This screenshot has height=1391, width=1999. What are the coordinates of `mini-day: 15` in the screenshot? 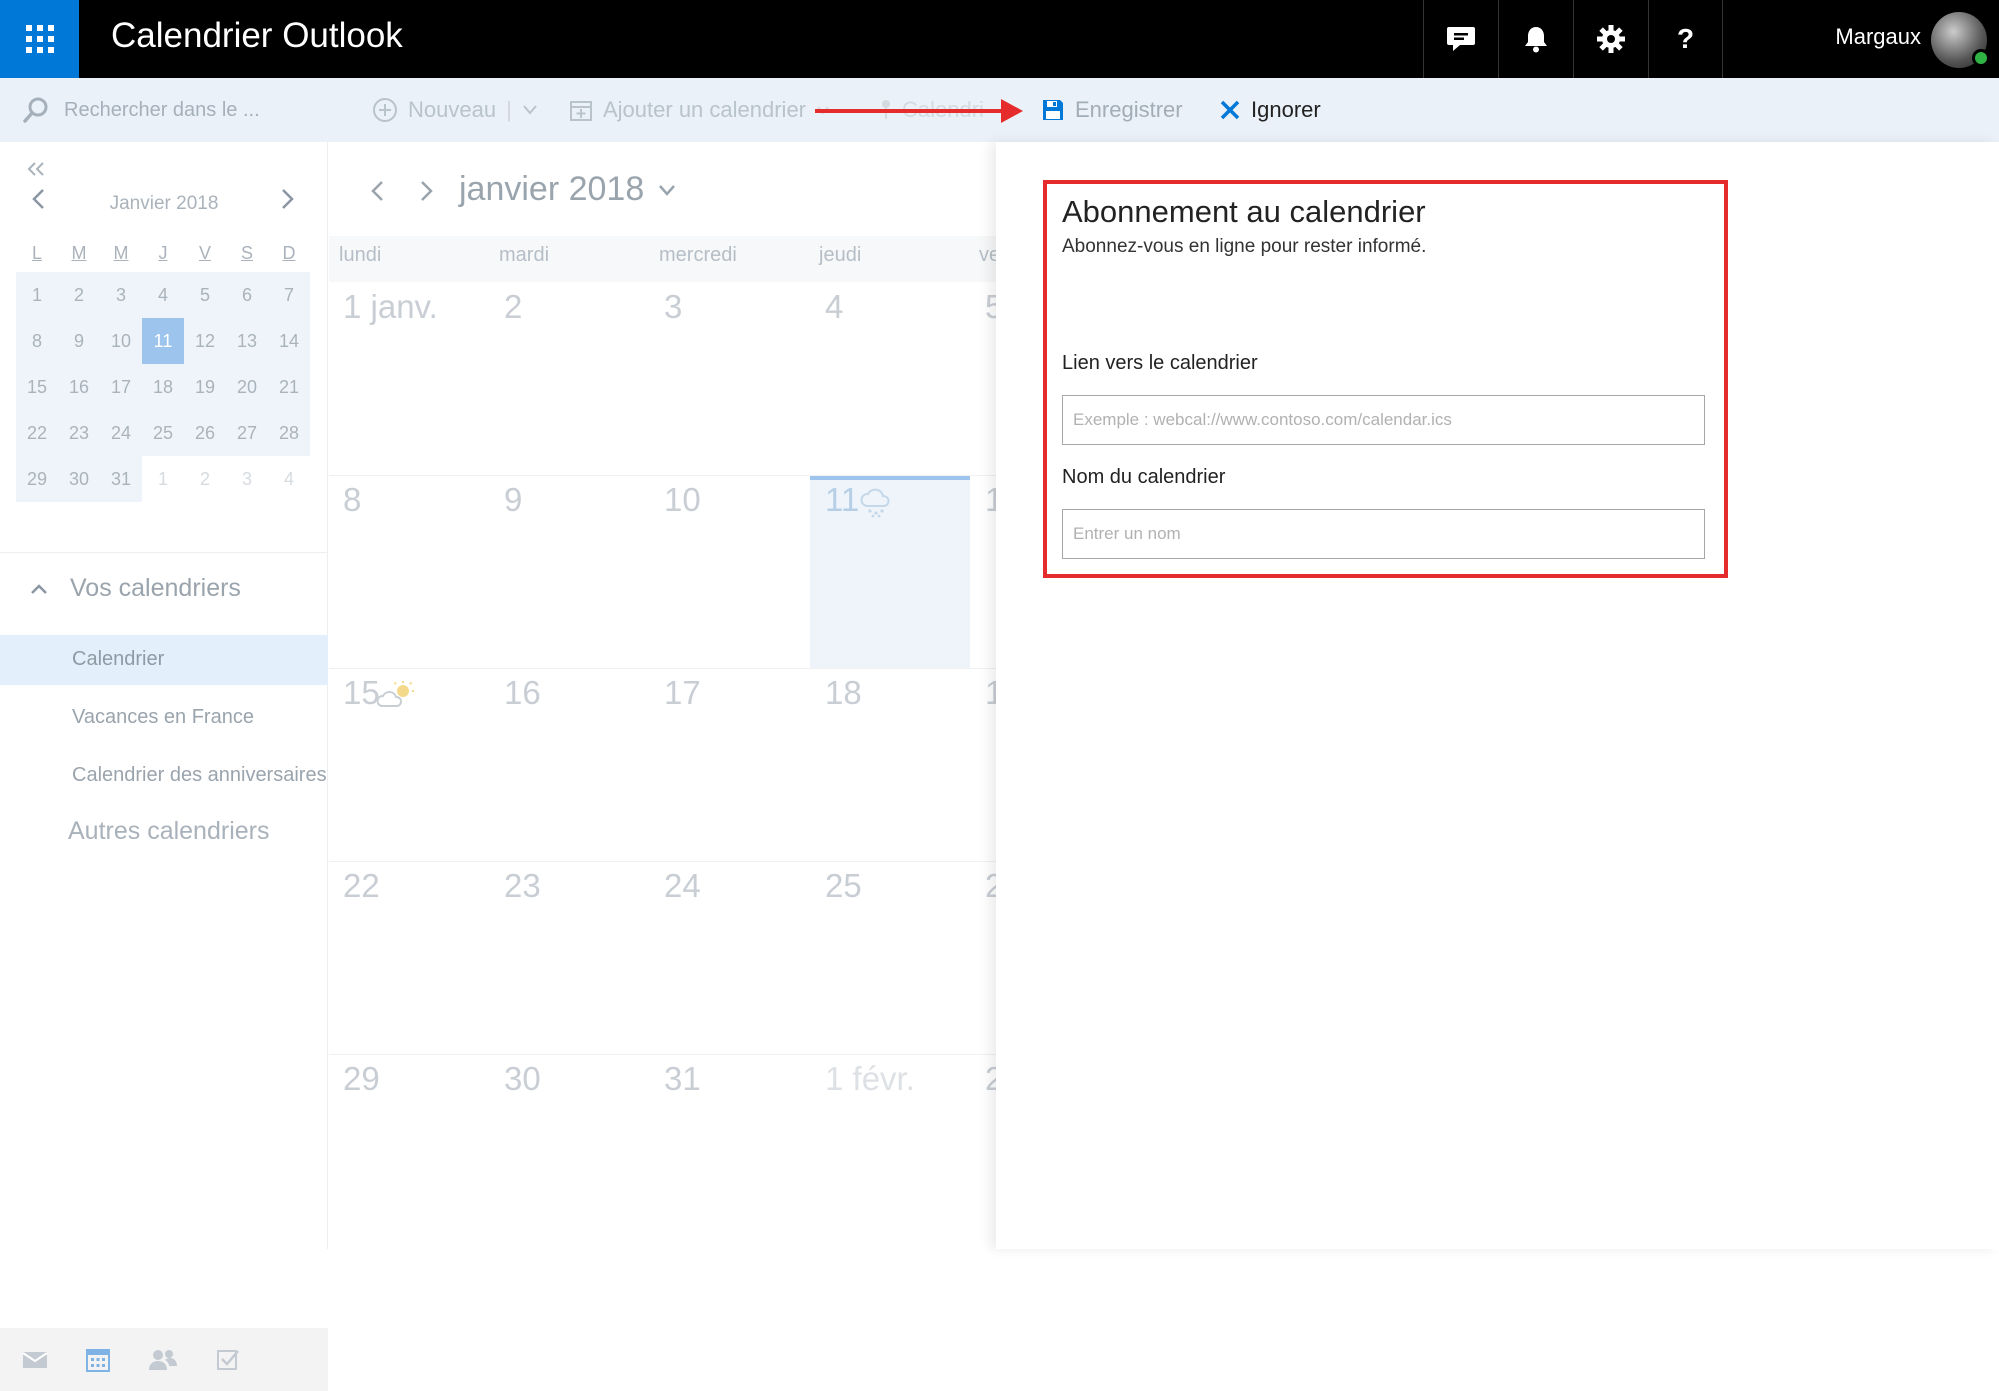 It's located at (37, 387).